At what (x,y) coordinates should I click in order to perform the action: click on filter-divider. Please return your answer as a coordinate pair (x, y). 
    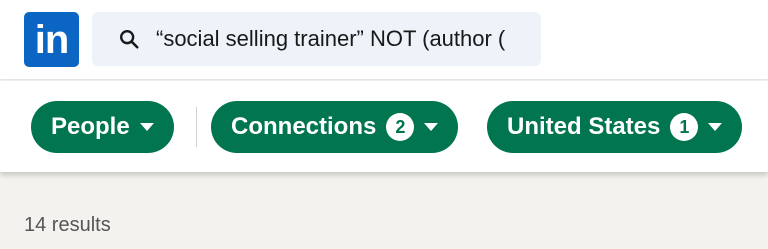
    Looking at the image, I should click on (196, 127).